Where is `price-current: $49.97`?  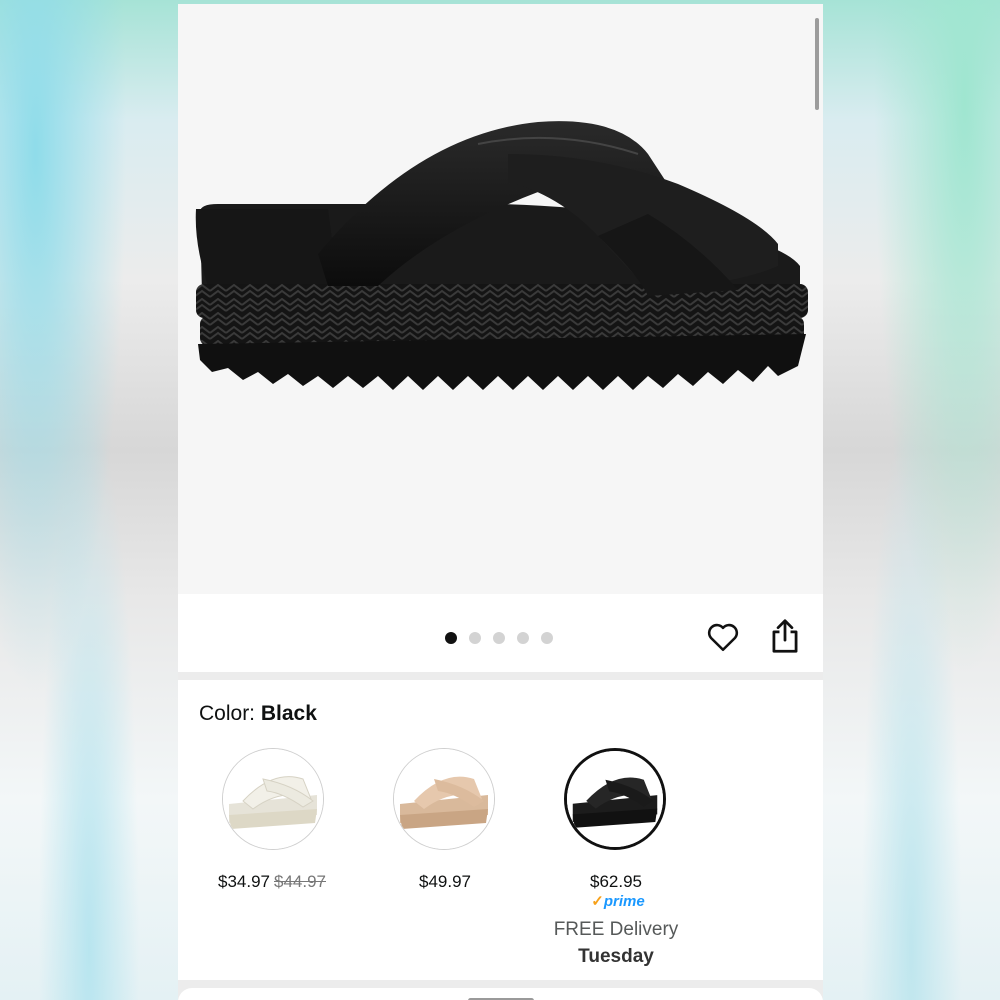 price-current: $49.97 is located at coordinates (445, 881).